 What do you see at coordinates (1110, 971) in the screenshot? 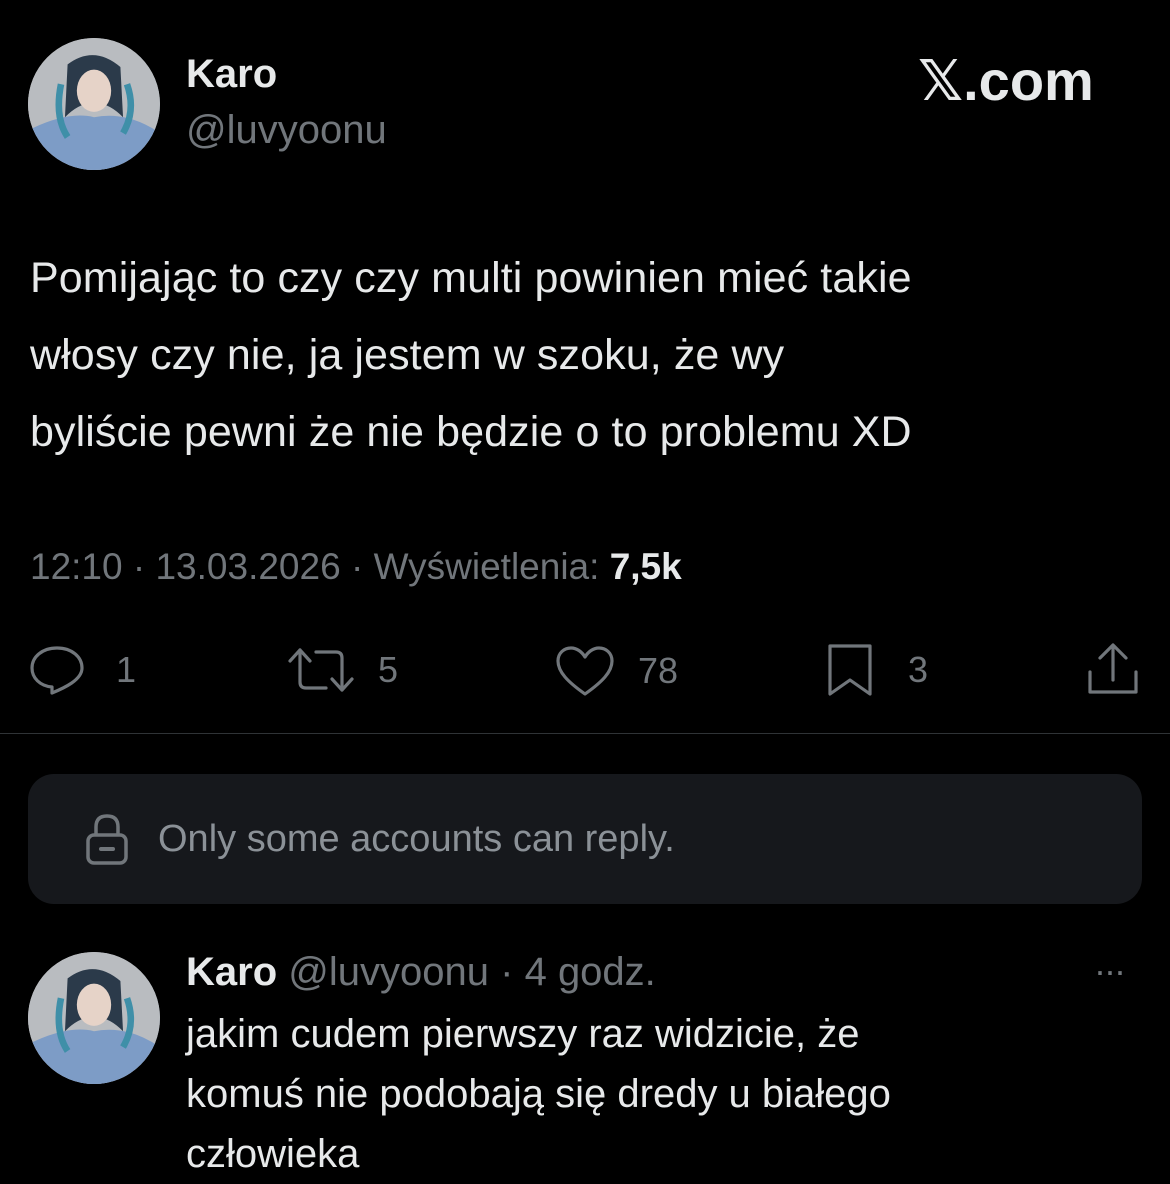
I see `more-options-icon: ···` at bounding box center [1110, 971].